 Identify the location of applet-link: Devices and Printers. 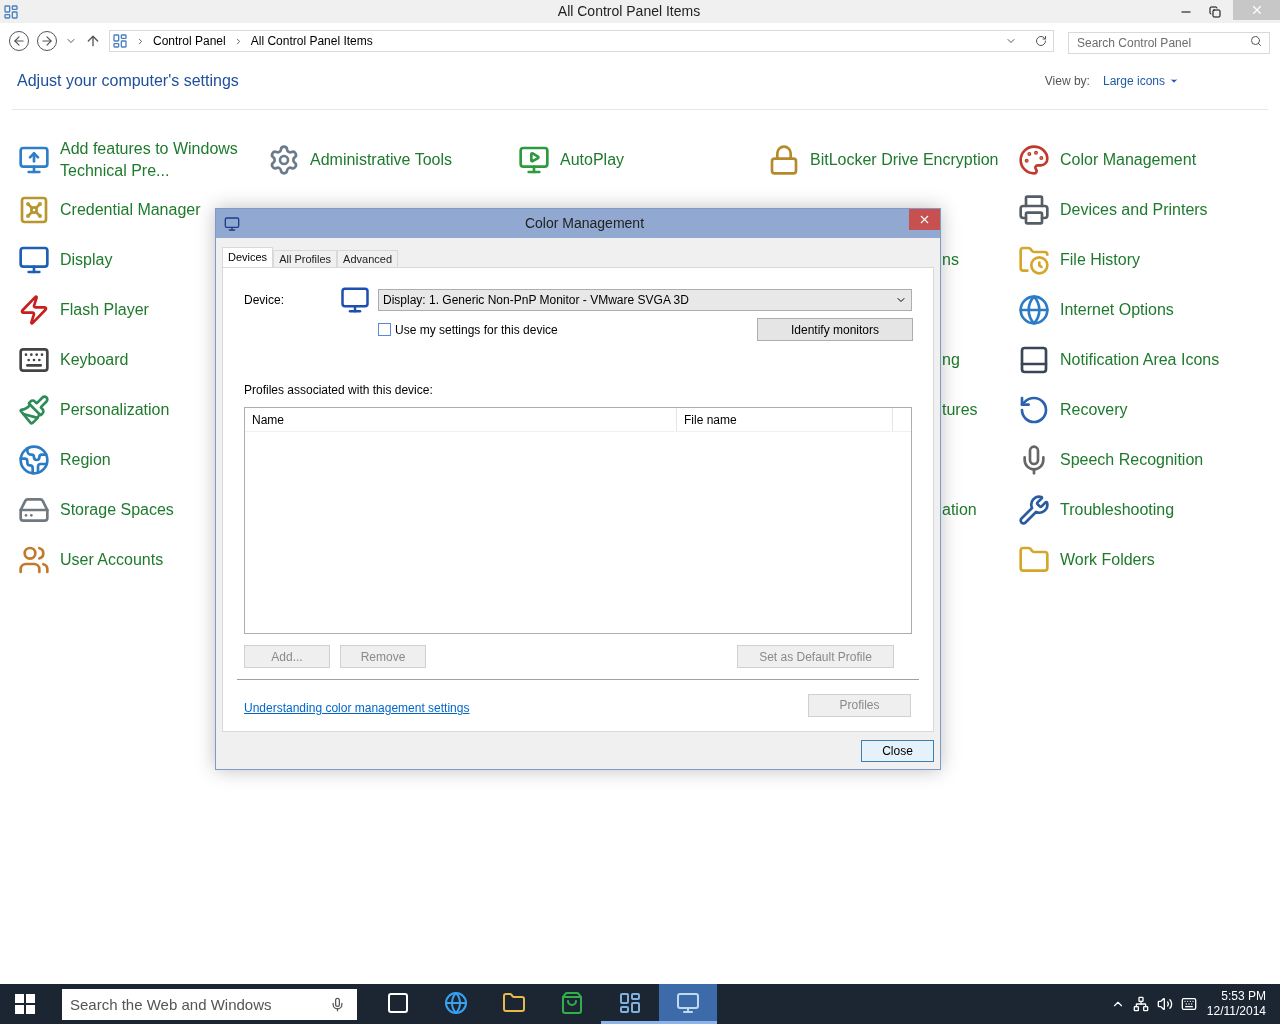
(1134, 210).